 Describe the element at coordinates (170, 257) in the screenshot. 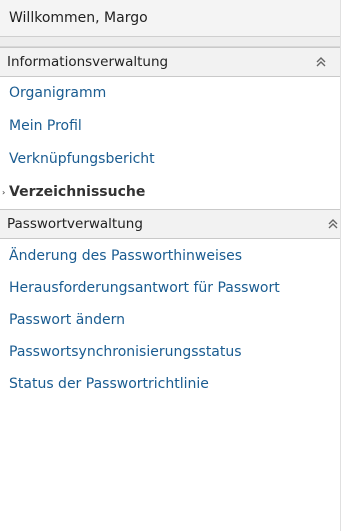

I see `nav-link-passworthinweis: Änderung des Passworthinweises` at that location.